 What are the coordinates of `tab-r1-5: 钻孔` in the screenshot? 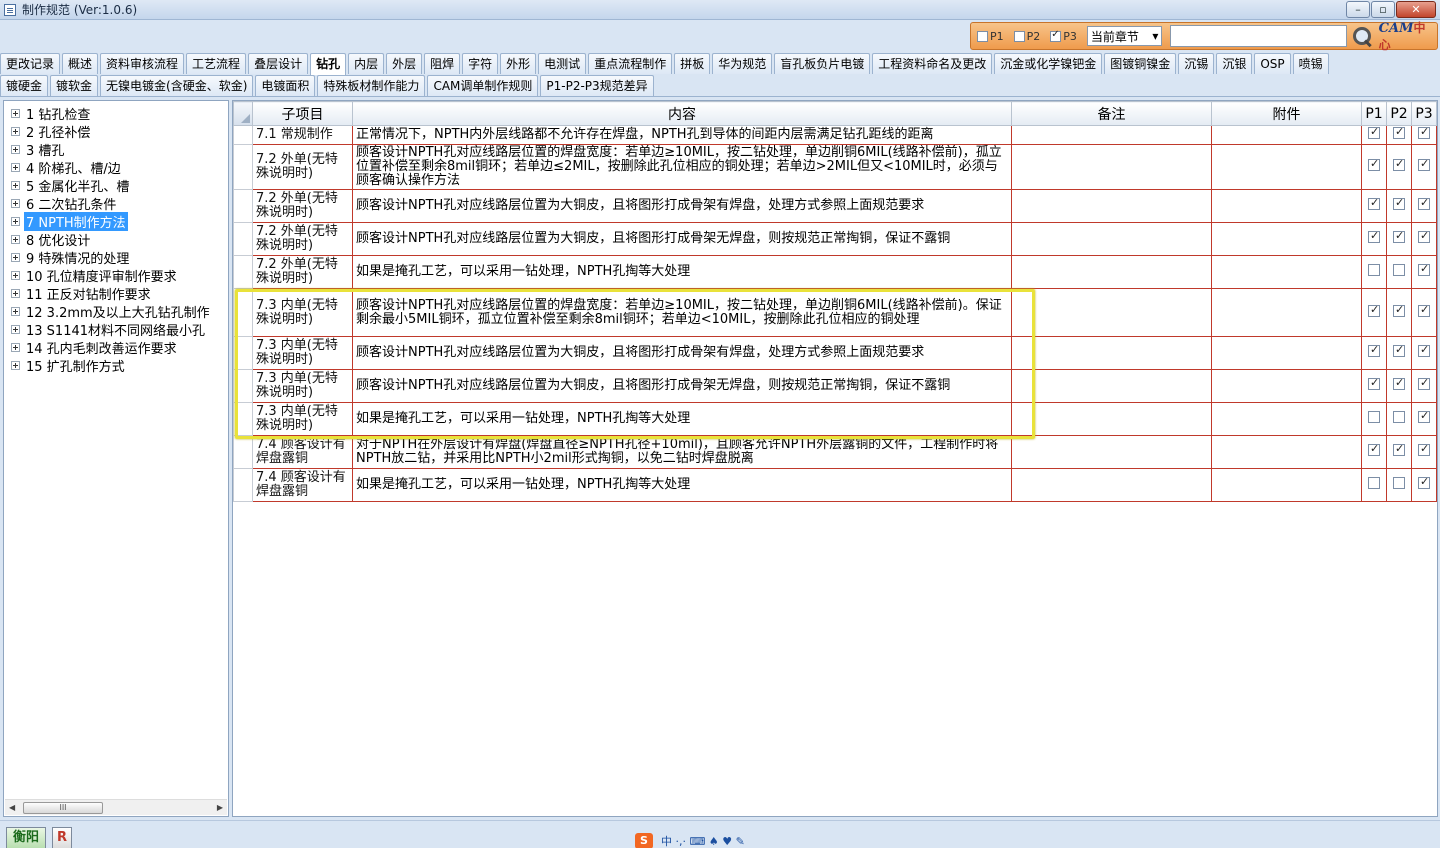 It's located at (328, 64).